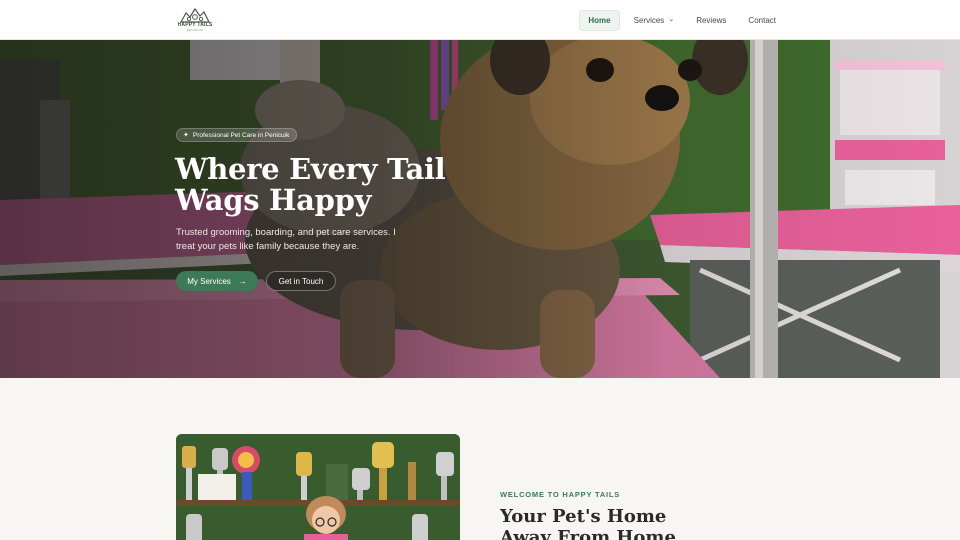 Image resolution: width=960 pixels, height=540 pixels. Describe the element at coordinates (588, 523) in the screenshot. I see `welcome-title: Your Pet's Home Away From Home` at that location.